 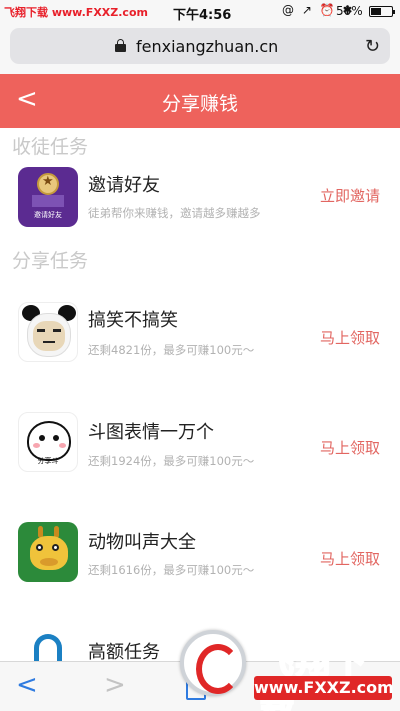 What do you see at coordinates (200, 335) in the screenshot?
I see `list-item-task: 搞笑不搞笑 还剩4821份，最多可赚100元～ 马上领取` at bounding box center [200, 335].